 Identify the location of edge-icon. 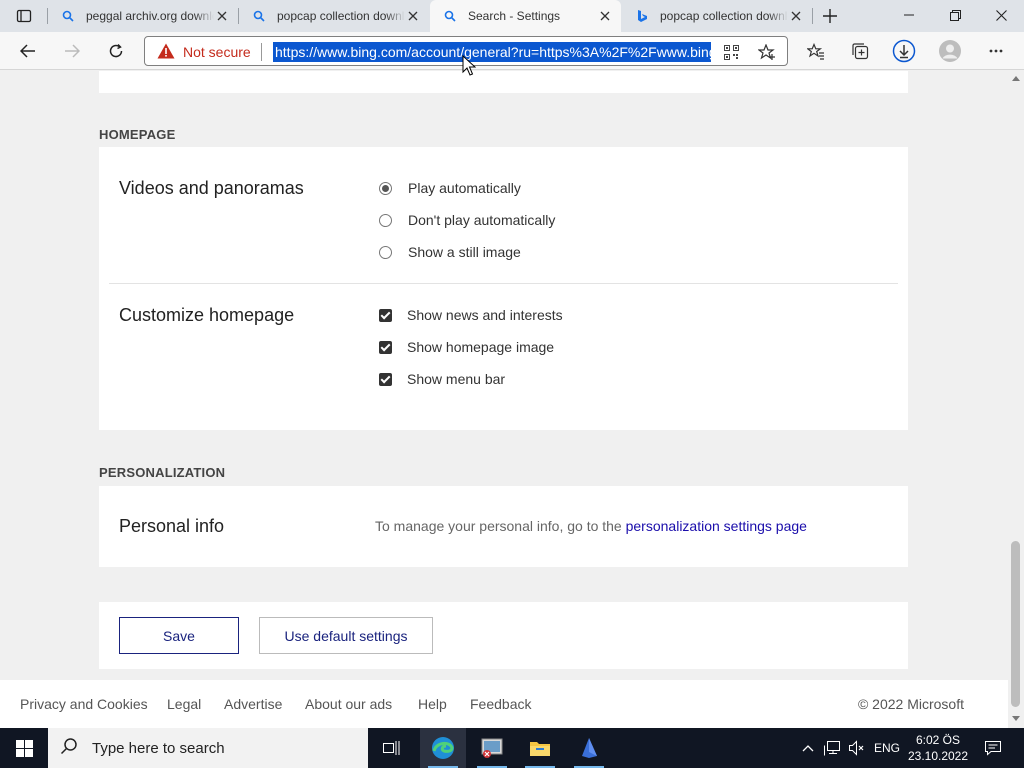
(443, 748).